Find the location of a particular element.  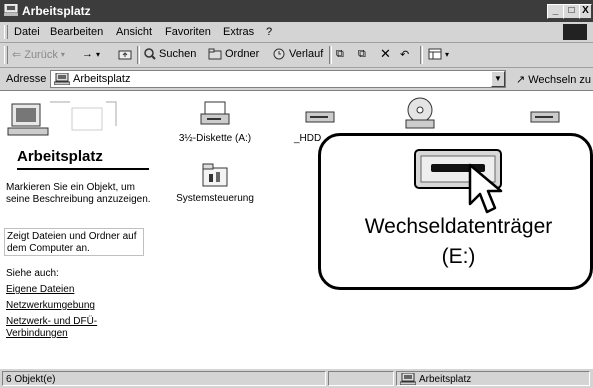

forward-button: → ▾ is located at coordinates (91, 54).